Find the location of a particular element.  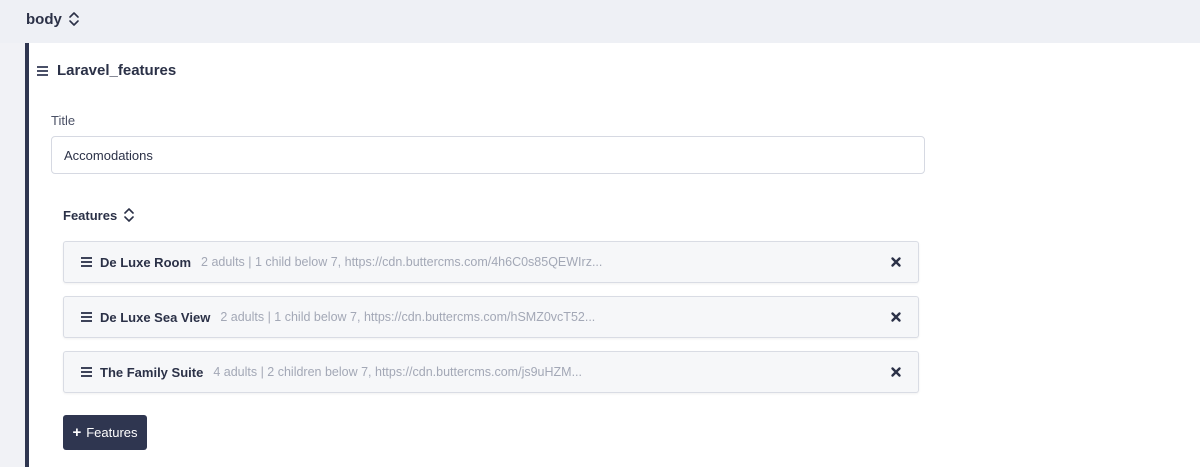

title-input is located at coordinates (488, 155).